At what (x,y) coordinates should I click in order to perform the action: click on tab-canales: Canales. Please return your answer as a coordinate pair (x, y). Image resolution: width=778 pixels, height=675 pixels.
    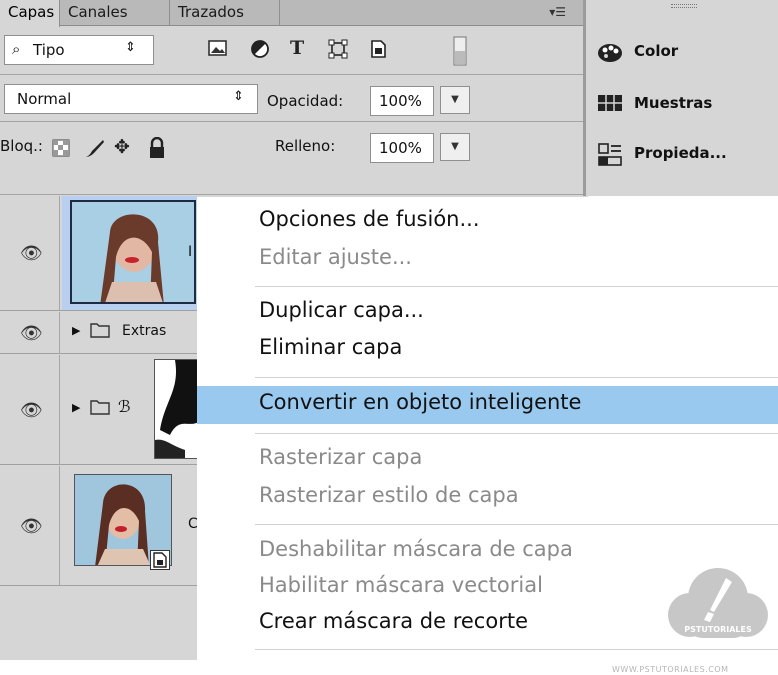
    Looking at the image, I should click on (115, 13).